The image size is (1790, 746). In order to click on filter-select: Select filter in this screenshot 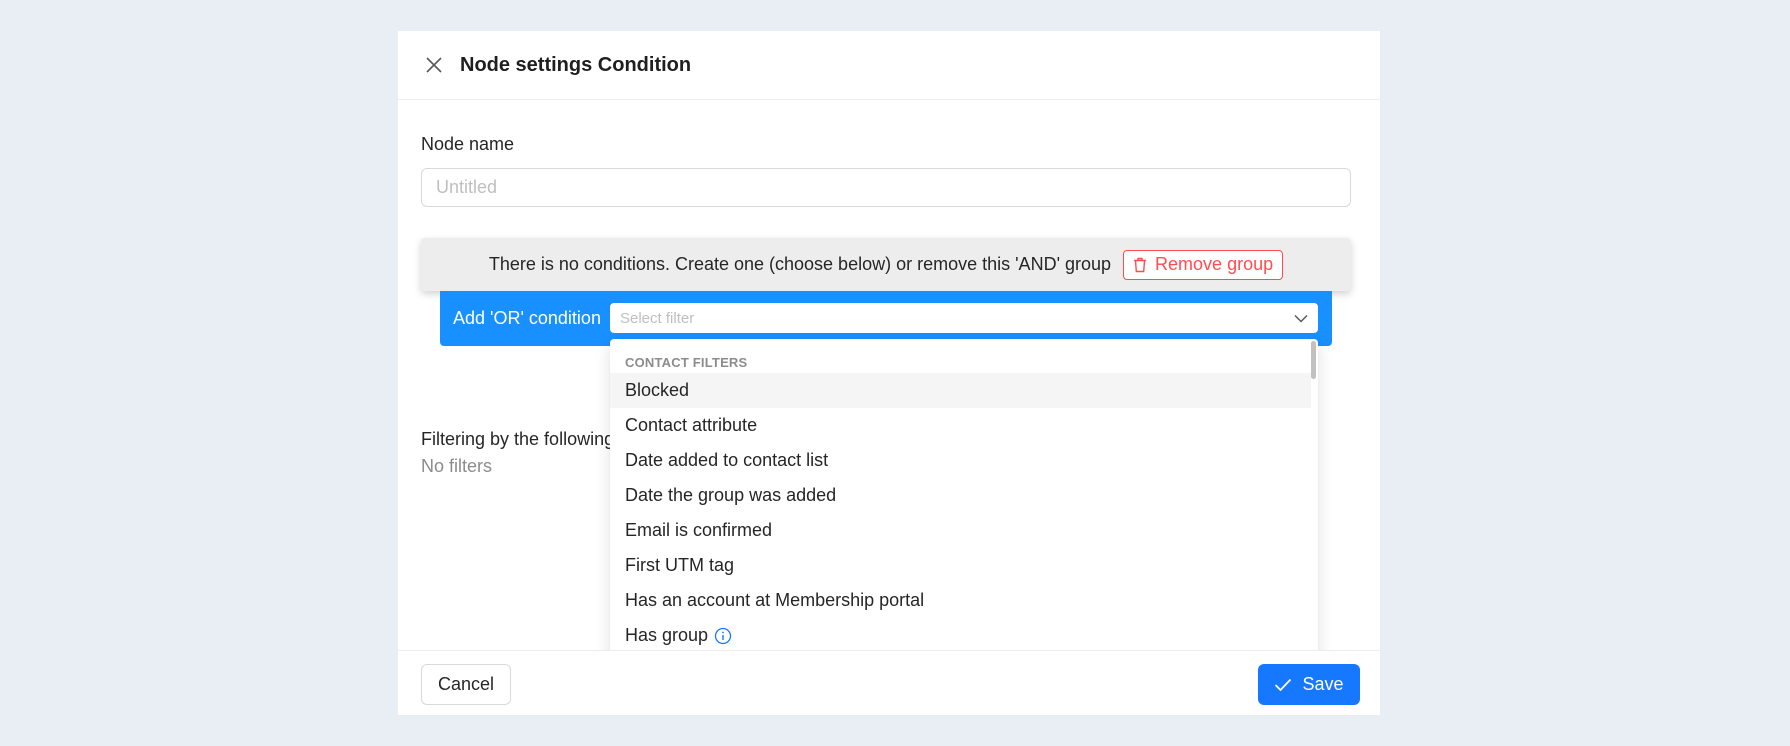, I will do `click(964, 318)`.